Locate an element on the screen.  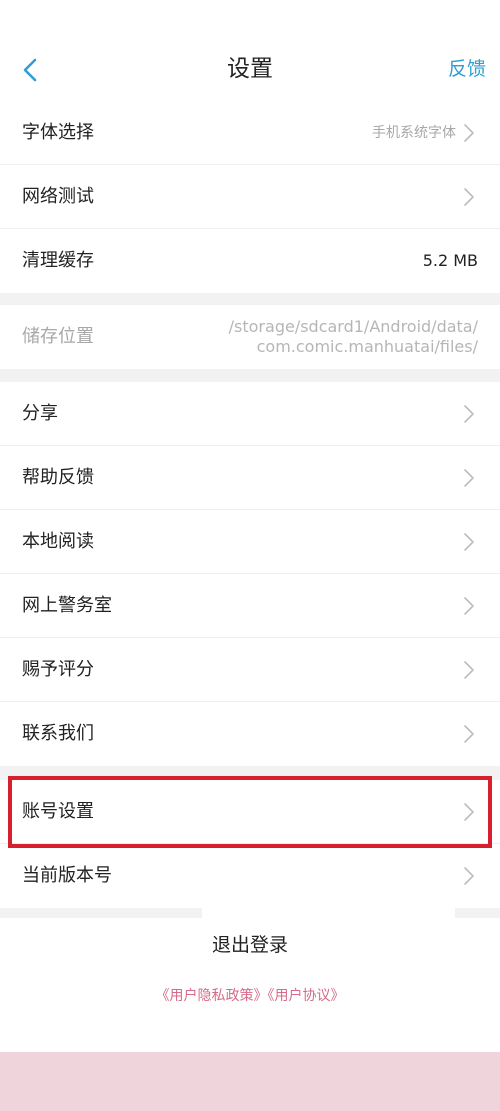
network-test-label: 网络测试 is located at coordinates (58, 196).